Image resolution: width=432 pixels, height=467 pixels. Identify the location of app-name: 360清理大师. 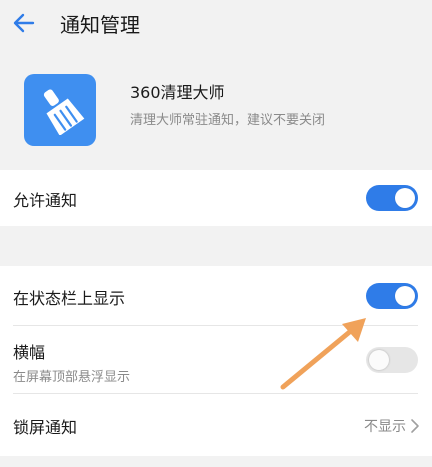
(177, 92).